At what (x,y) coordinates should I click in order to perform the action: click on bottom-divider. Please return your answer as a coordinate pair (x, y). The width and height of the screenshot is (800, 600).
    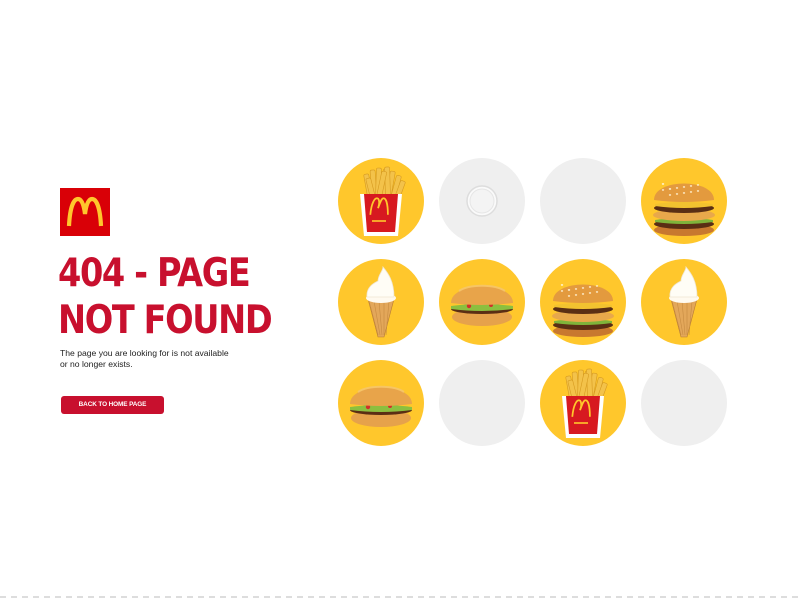
    Looking at the image, I should click on (400, 597).